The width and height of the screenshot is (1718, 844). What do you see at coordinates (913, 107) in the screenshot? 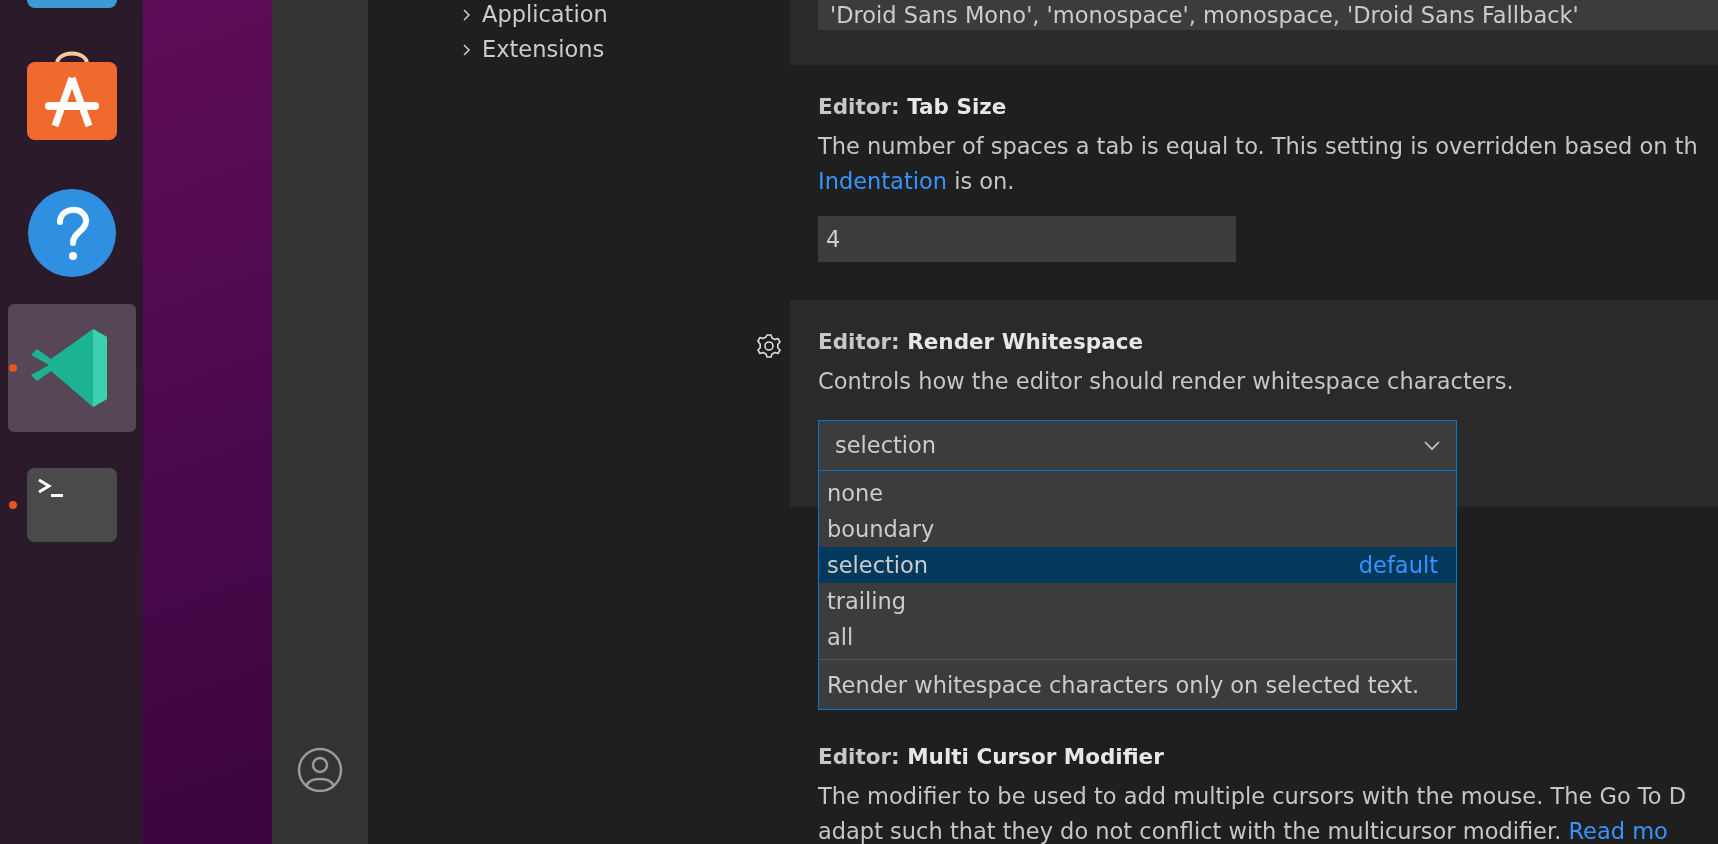
I see `setting-title: Editor: Tab Size` at bounding box center [913, 107].